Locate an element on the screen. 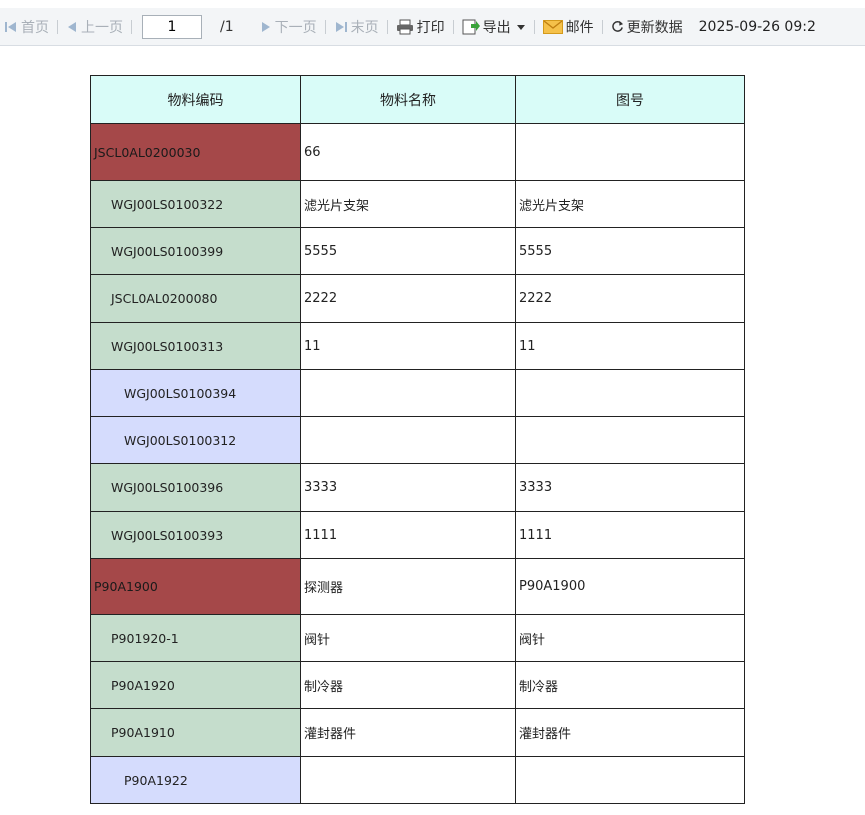 Image resolution: width=865 pixels, height=815 pixels. material-code-cell: JSCL0AL0200030 is located at coordinates (195, 152).